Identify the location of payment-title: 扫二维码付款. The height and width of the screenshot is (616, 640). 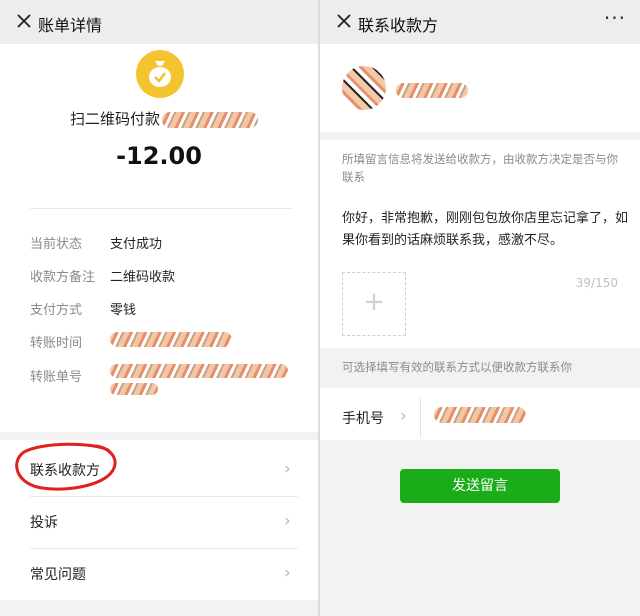
(164, 118).